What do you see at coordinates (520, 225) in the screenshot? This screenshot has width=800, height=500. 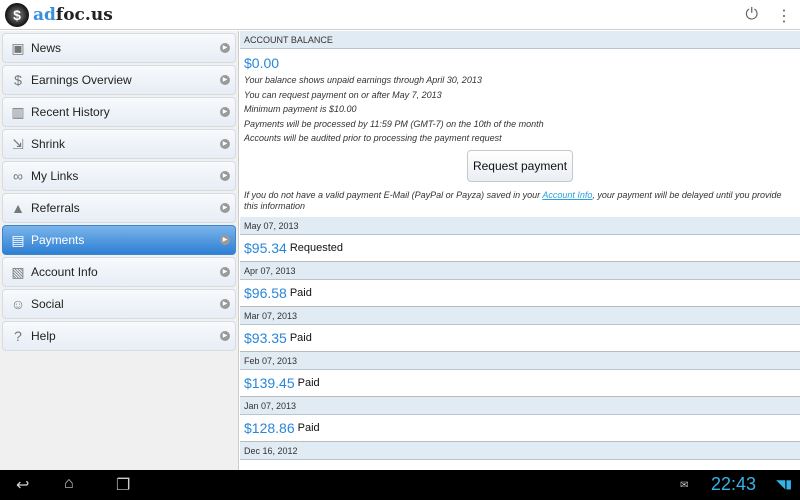 I see `payment-date: May 07, 2013` at bounding box center [520, 225].